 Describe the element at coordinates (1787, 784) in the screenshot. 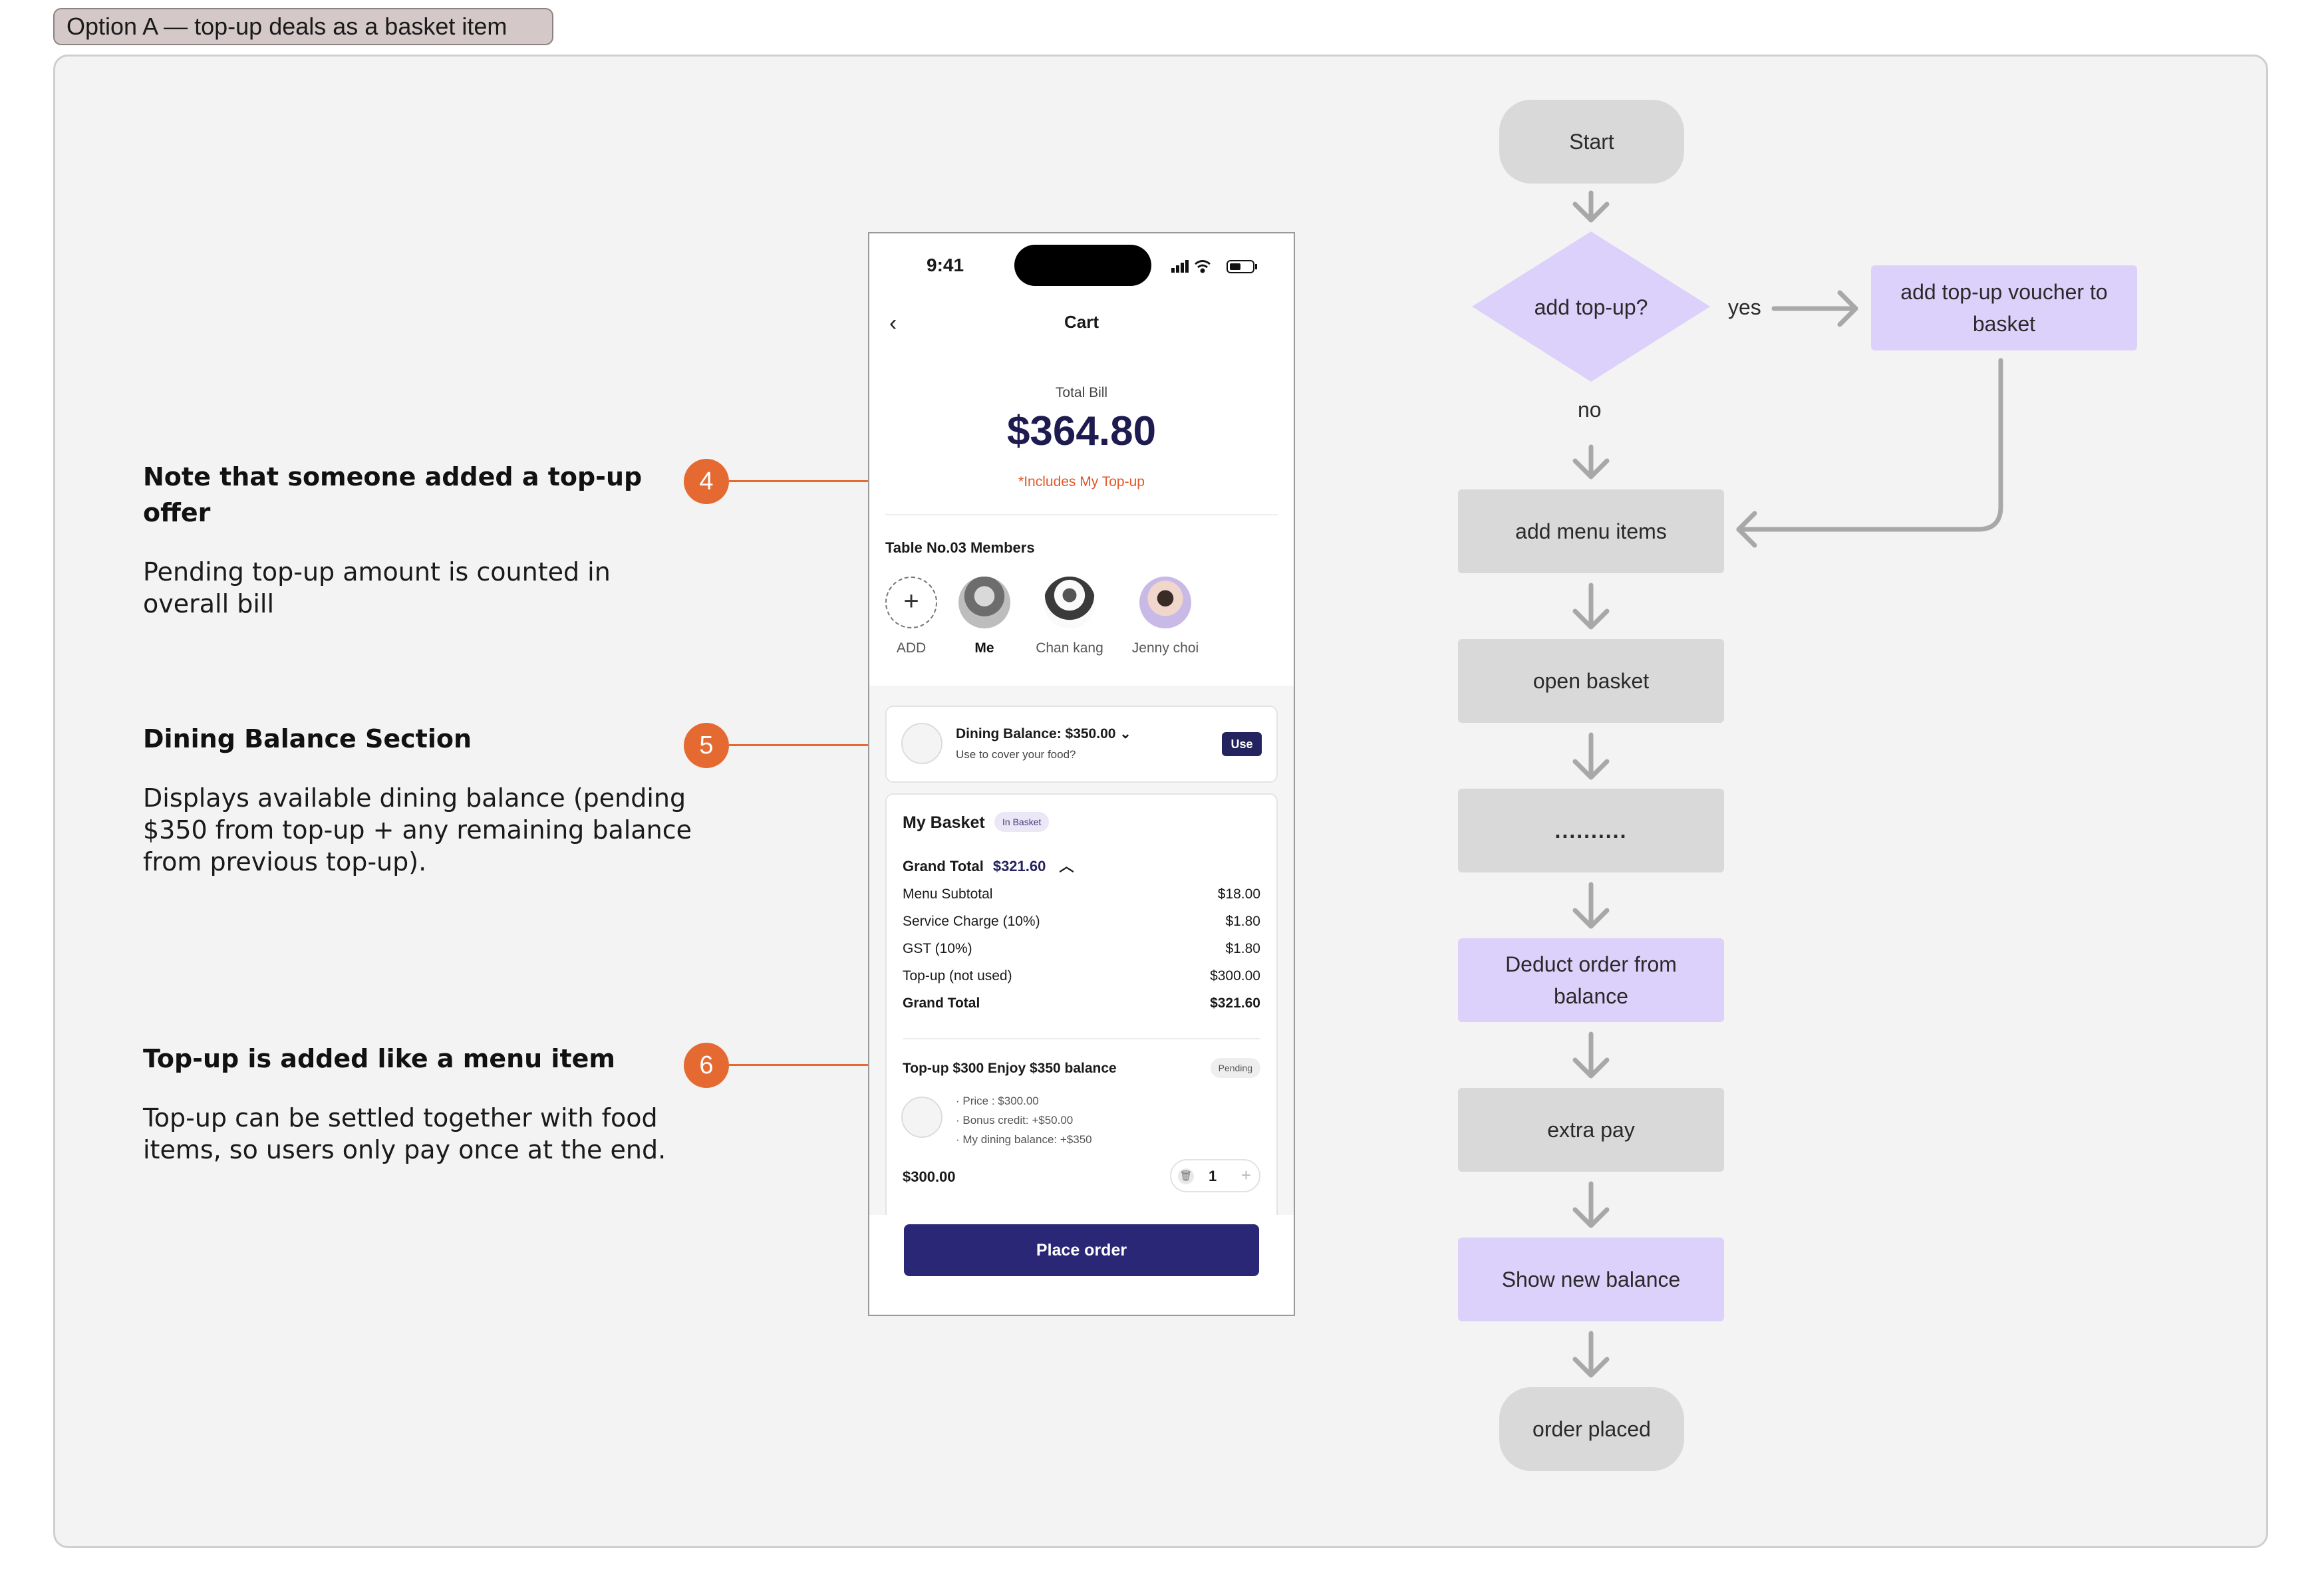

I see `flowchart-arrows` at that location.